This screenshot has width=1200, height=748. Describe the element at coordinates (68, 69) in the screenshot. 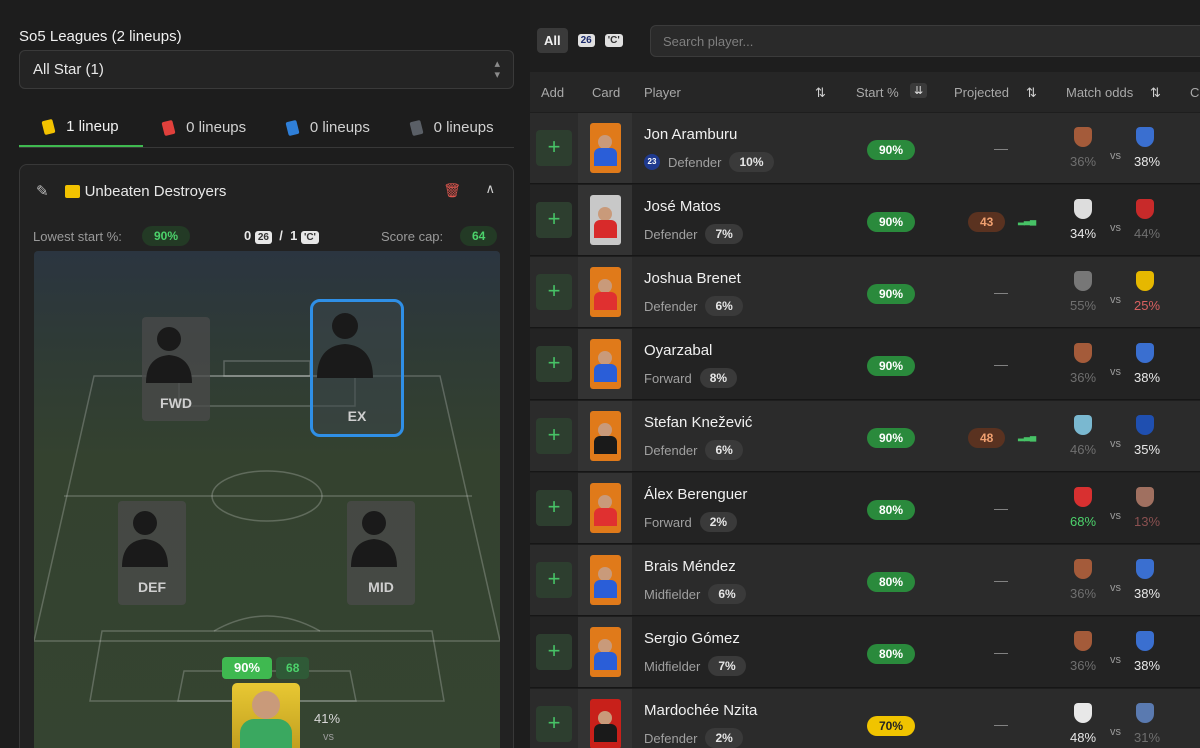

I see `league-select-value: All Star (1)` at that location.